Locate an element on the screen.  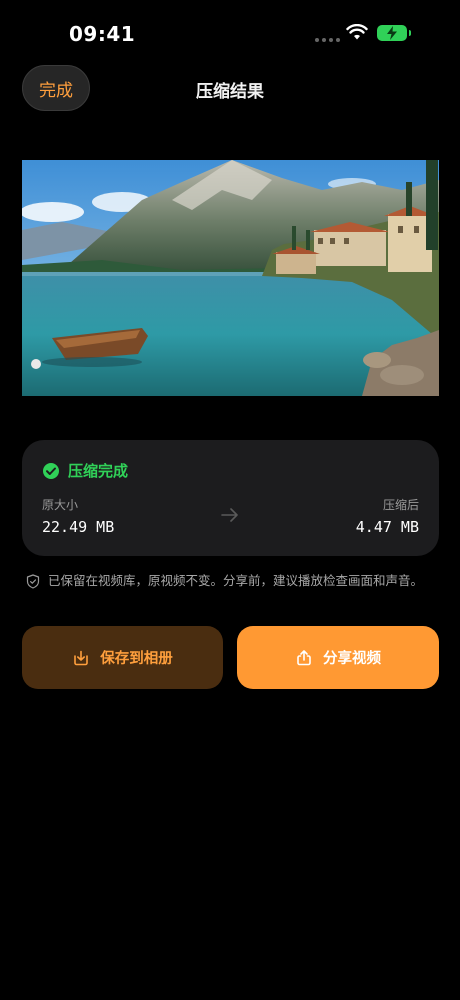
page-title: 压缩结果 is located at coordinates (230, 92).